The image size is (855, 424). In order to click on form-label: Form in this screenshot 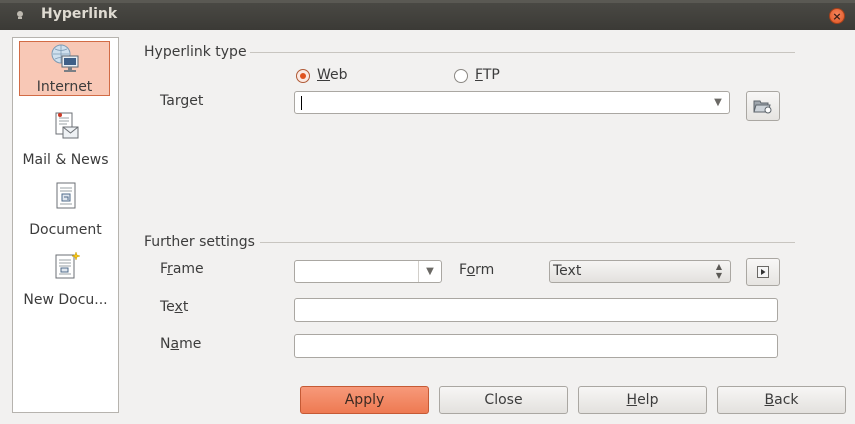, I will do `click(477, 270)`.